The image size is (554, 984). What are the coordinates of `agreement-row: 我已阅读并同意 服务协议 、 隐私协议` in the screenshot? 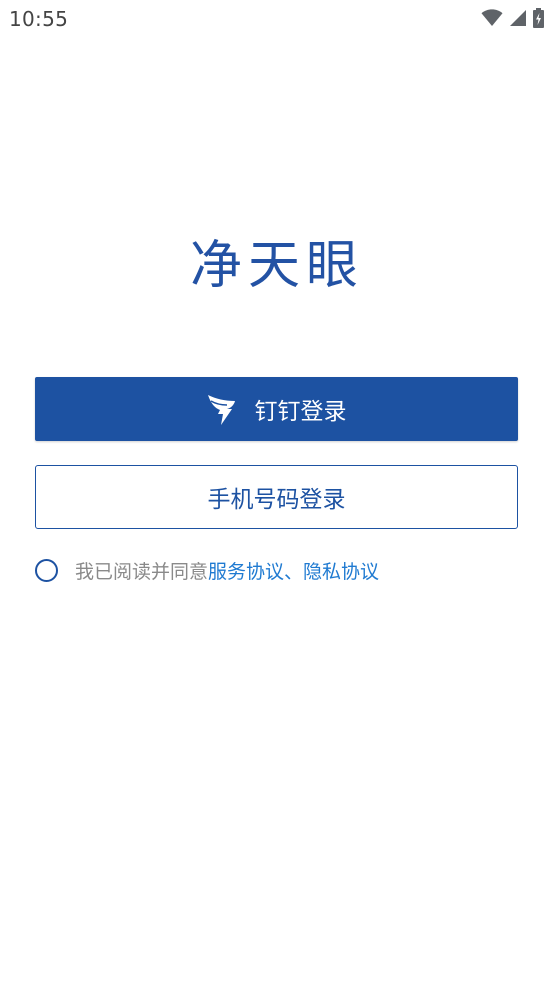 It's located at (207, 570).